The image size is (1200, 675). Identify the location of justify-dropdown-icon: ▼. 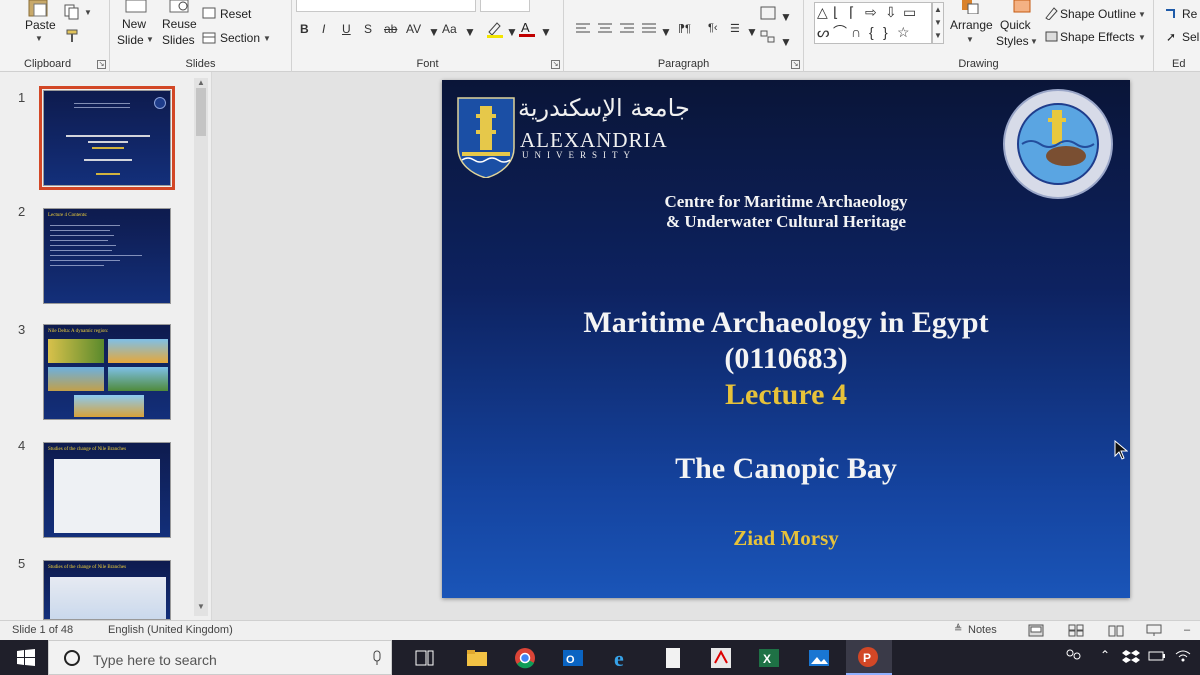
(666, 32).